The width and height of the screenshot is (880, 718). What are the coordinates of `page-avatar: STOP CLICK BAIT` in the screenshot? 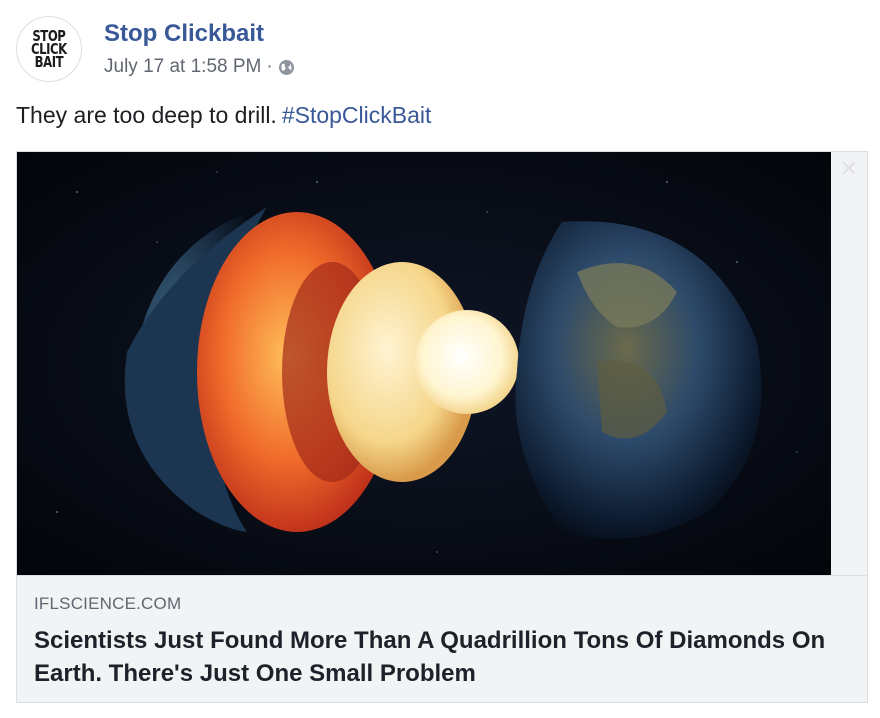 It's located at (49, 49).